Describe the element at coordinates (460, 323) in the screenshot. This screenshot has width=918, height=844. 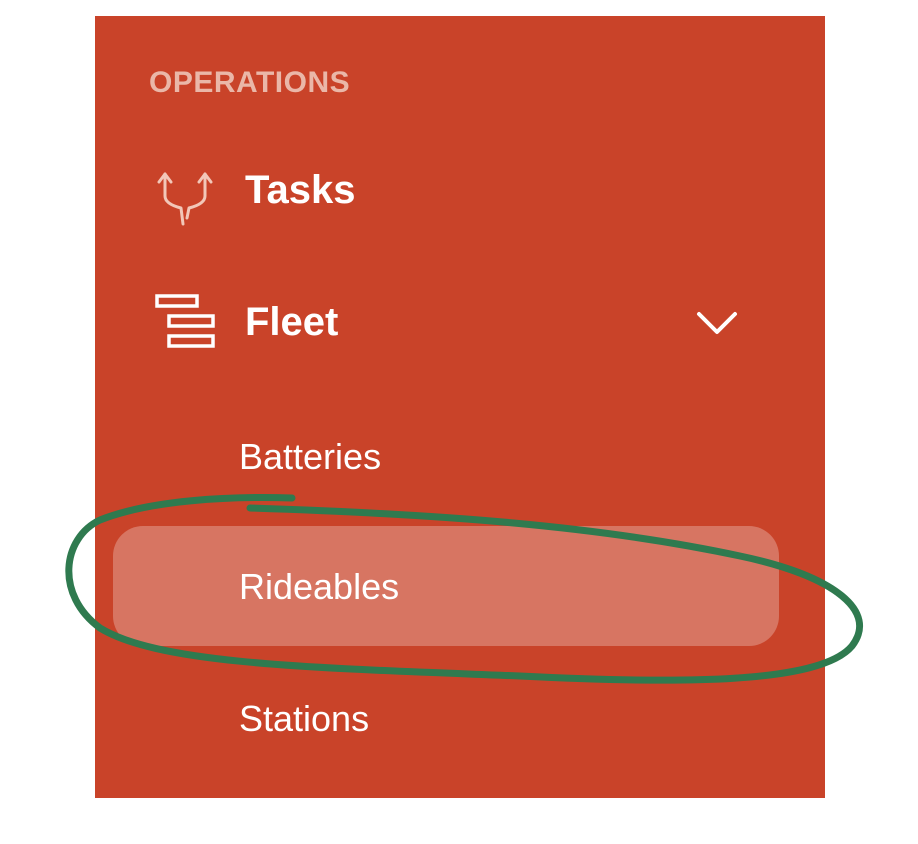
I see `sidebar-item-fleet: Fleet` at that location.